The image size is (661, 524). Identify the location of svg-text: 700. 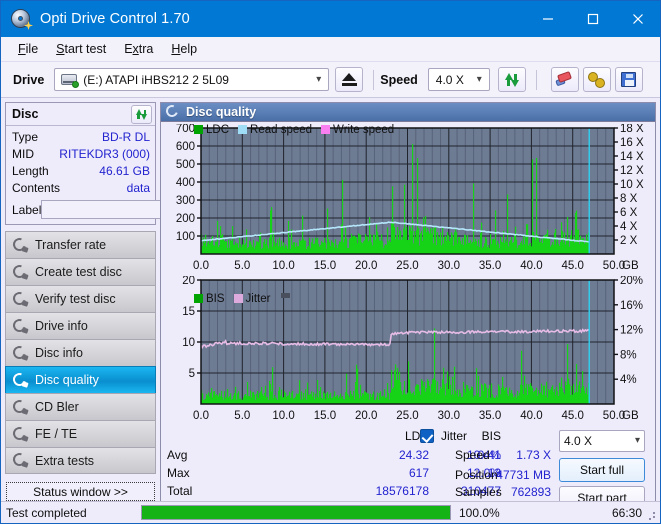
(185, 129).